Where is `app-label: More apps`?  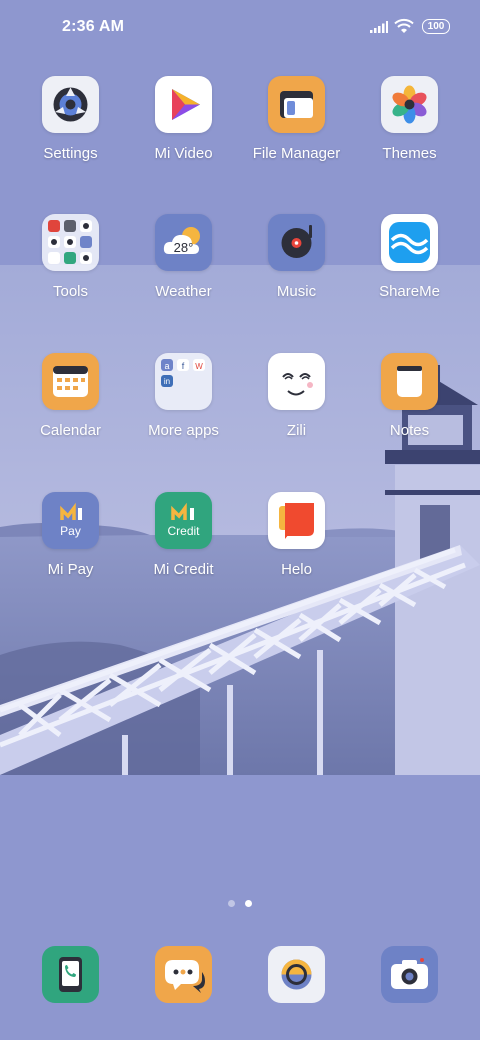
app-label: More apps is located at coordinates (183, 430).